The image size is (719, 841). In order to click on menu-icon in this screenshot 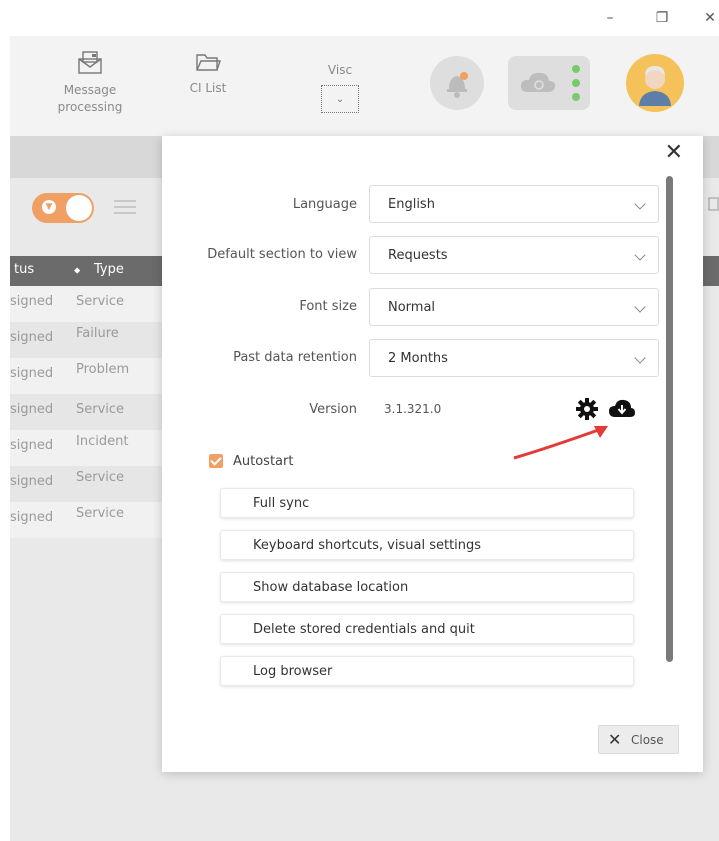, I will do `click(125, 208)`.